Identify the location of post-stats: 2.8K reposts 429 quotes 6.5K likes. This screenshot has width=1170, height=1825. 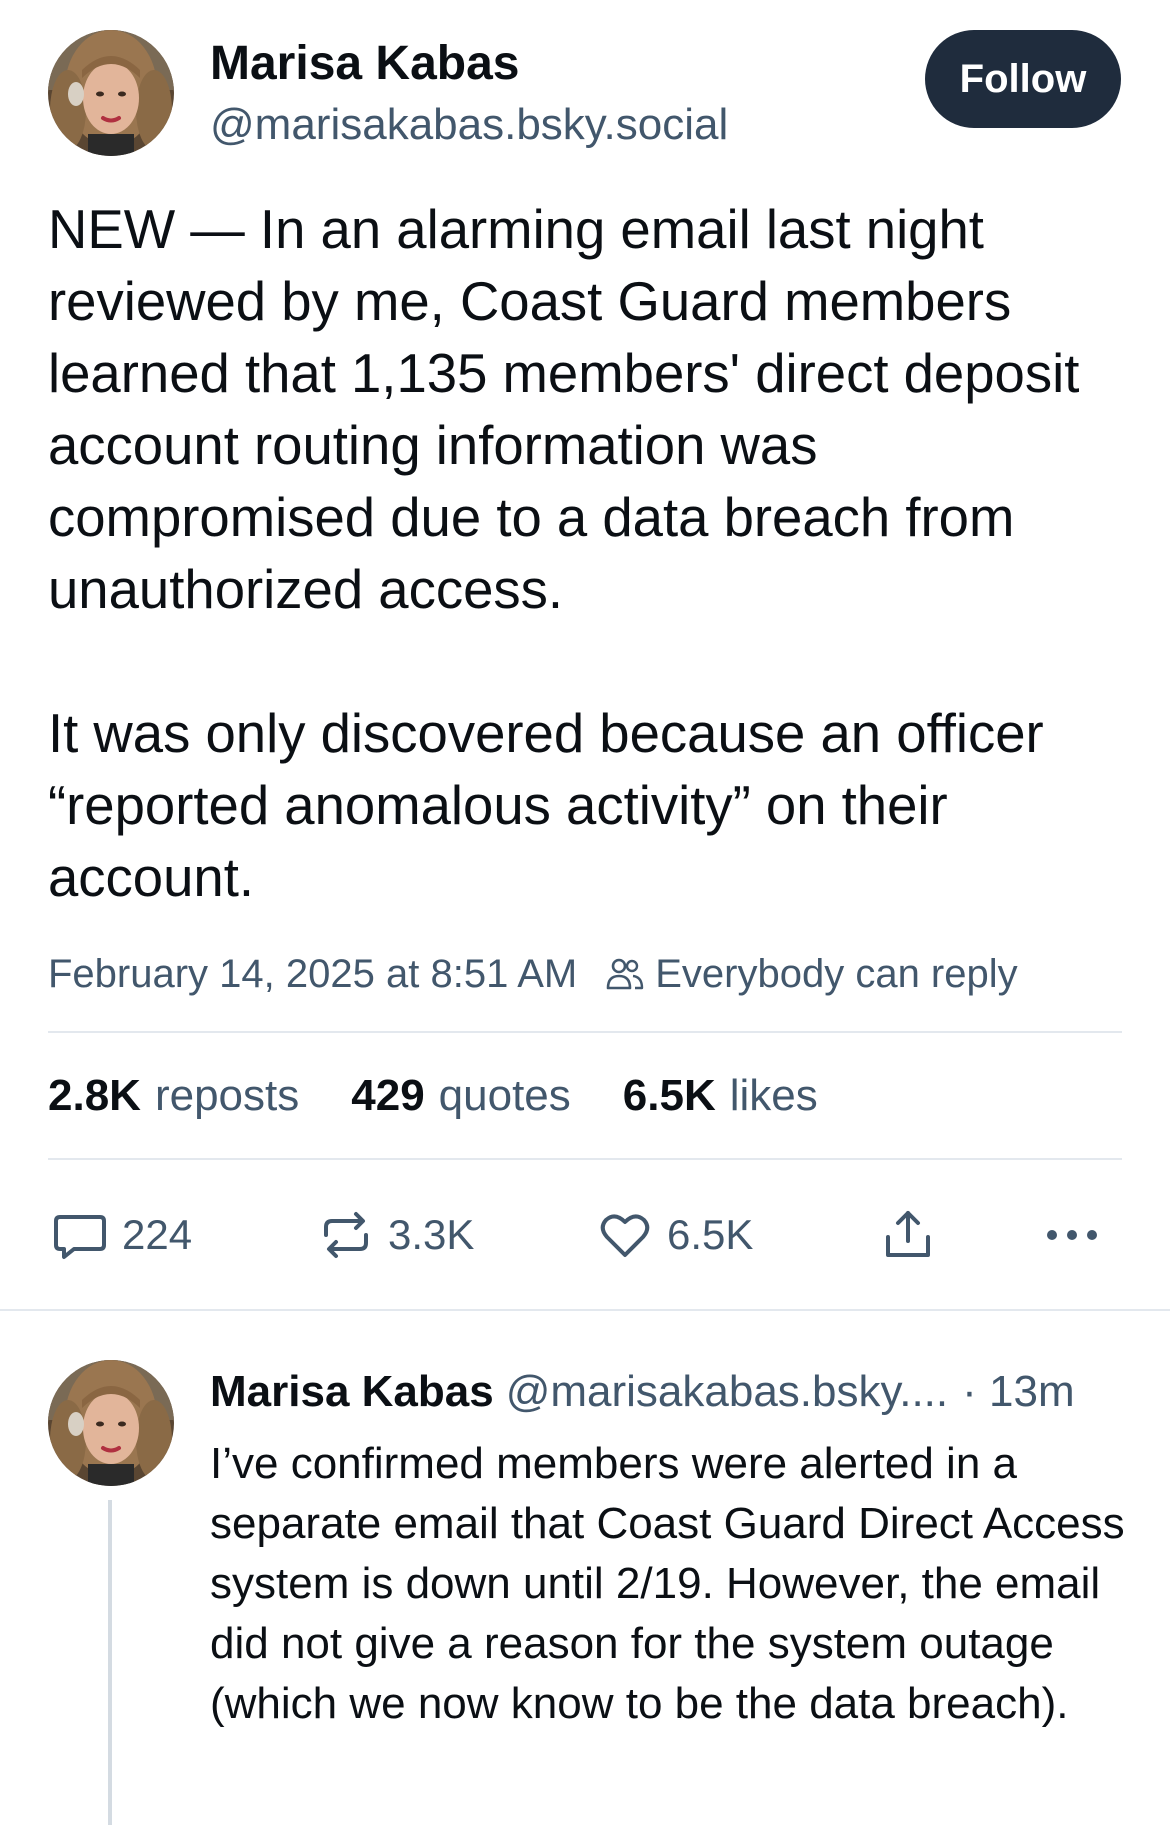
(459, 1096).